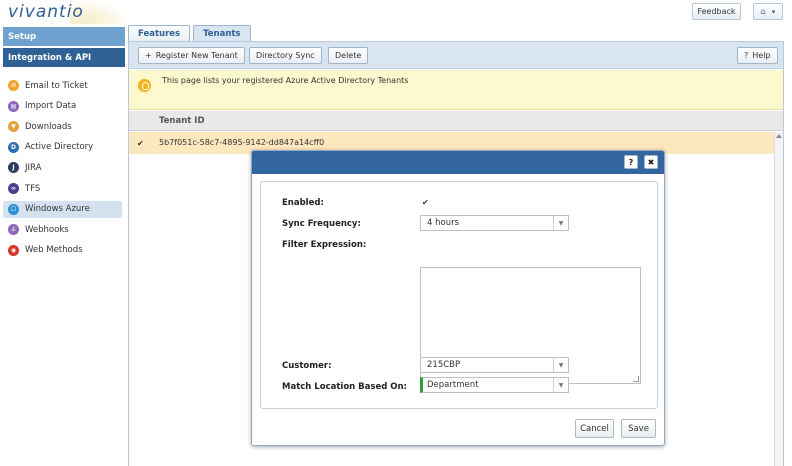  I want to click on match-location-label: Match Location Based On:, so click(344, 387).